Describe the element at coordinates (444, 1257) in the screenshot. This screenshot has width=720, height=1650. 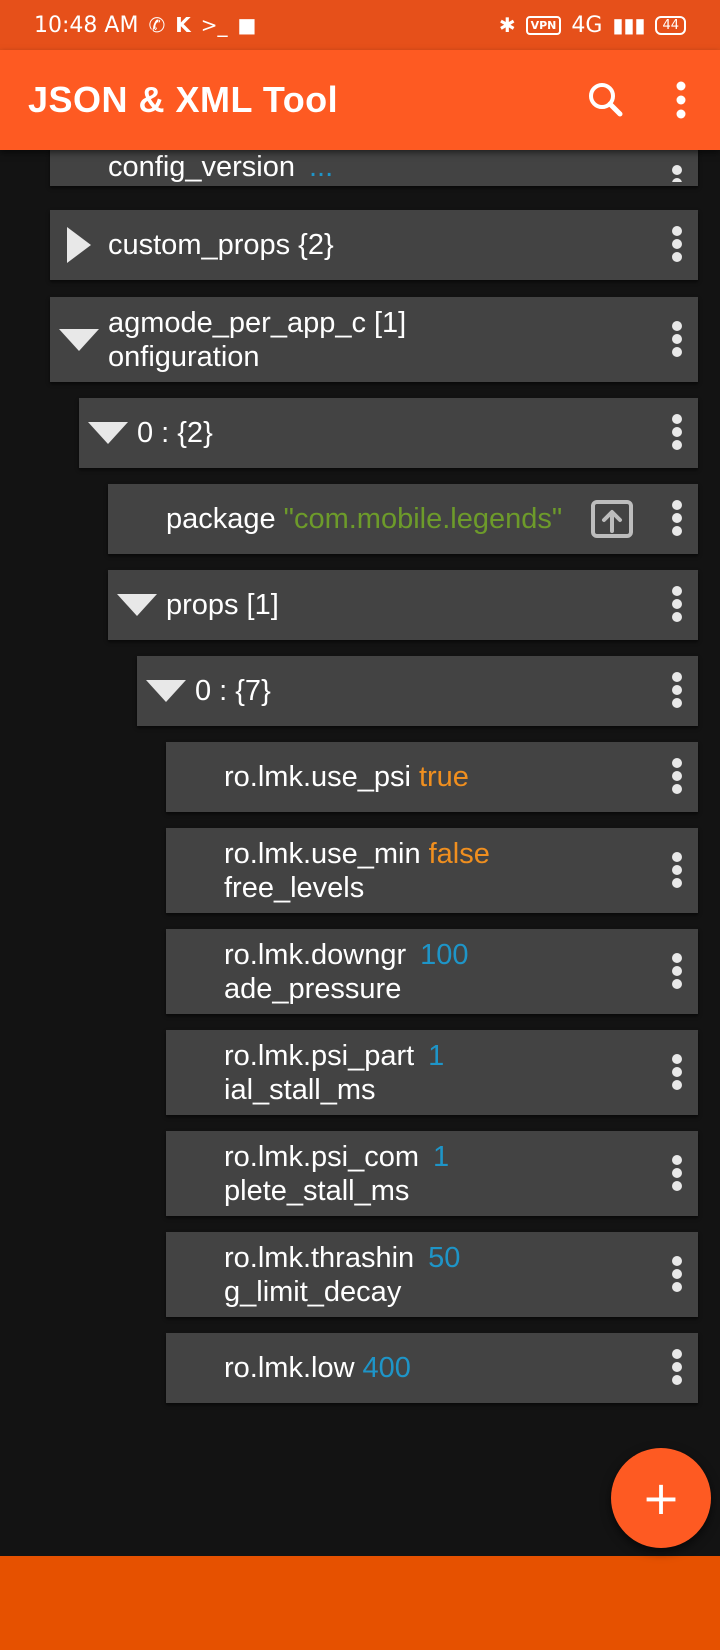
I see `node-value: 50` at that location.